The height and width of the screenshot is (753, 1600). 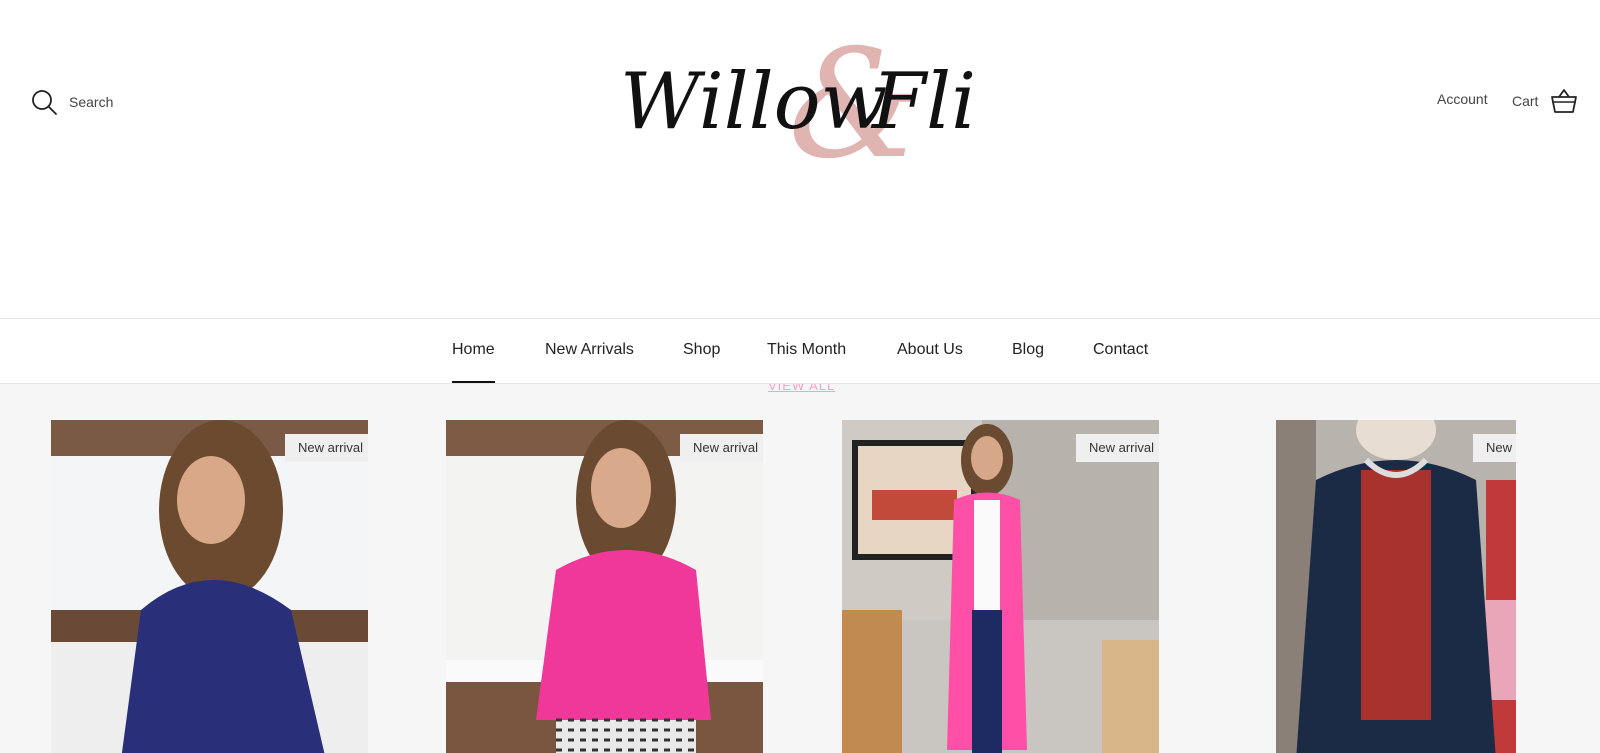 What do you see at coordinates (589, 350) in the screenshot?
I see `nav-new-arrivals: New Arrivals` at bounding box center [589, 350].